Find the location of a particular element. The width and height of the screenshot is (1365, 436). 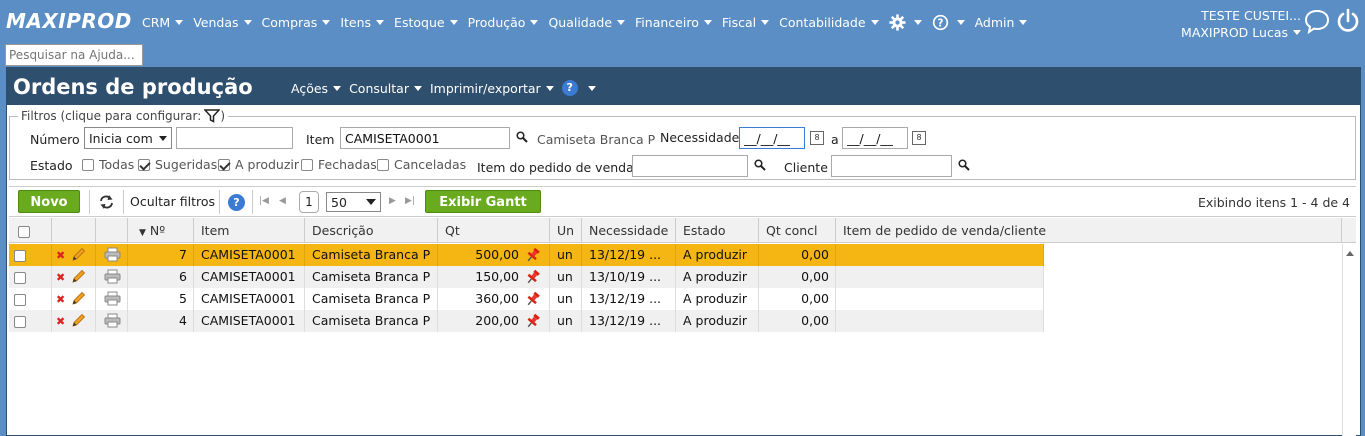

app-logo: MAXIPROD is located at coordinates (69, 21).